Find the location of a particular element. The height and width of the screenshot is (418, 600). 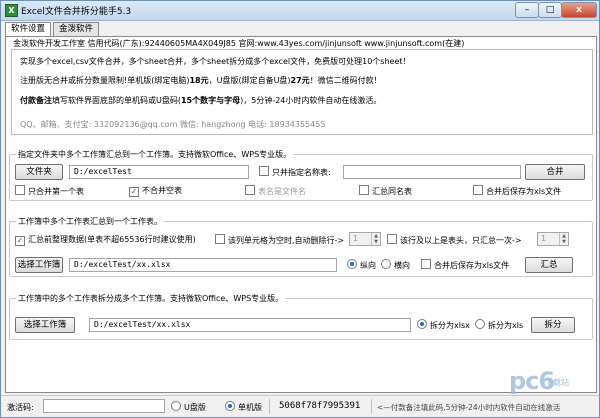

radio-pc-edition-dot is located at coordinates (230, 406).